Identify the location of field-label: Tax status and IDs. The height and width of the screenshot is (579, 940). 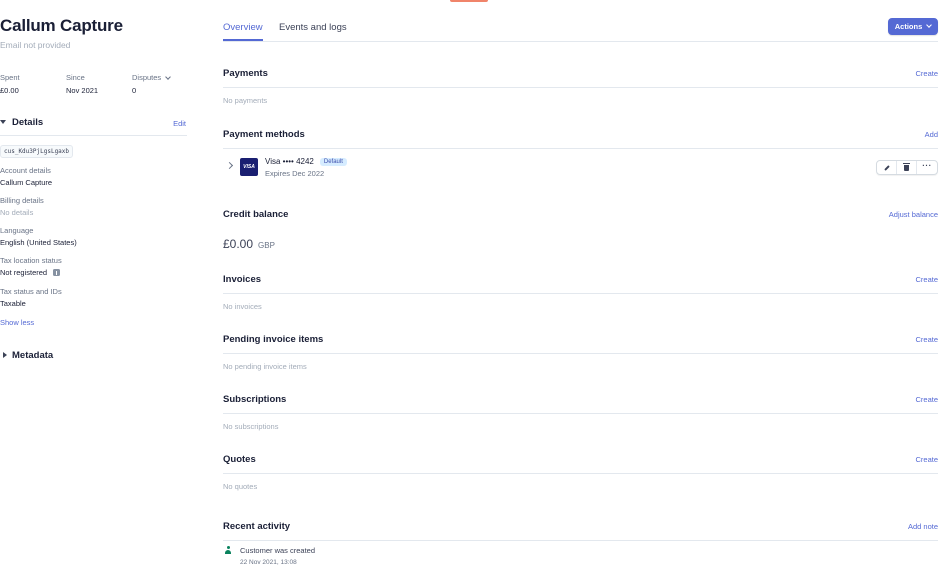
(31, 291).